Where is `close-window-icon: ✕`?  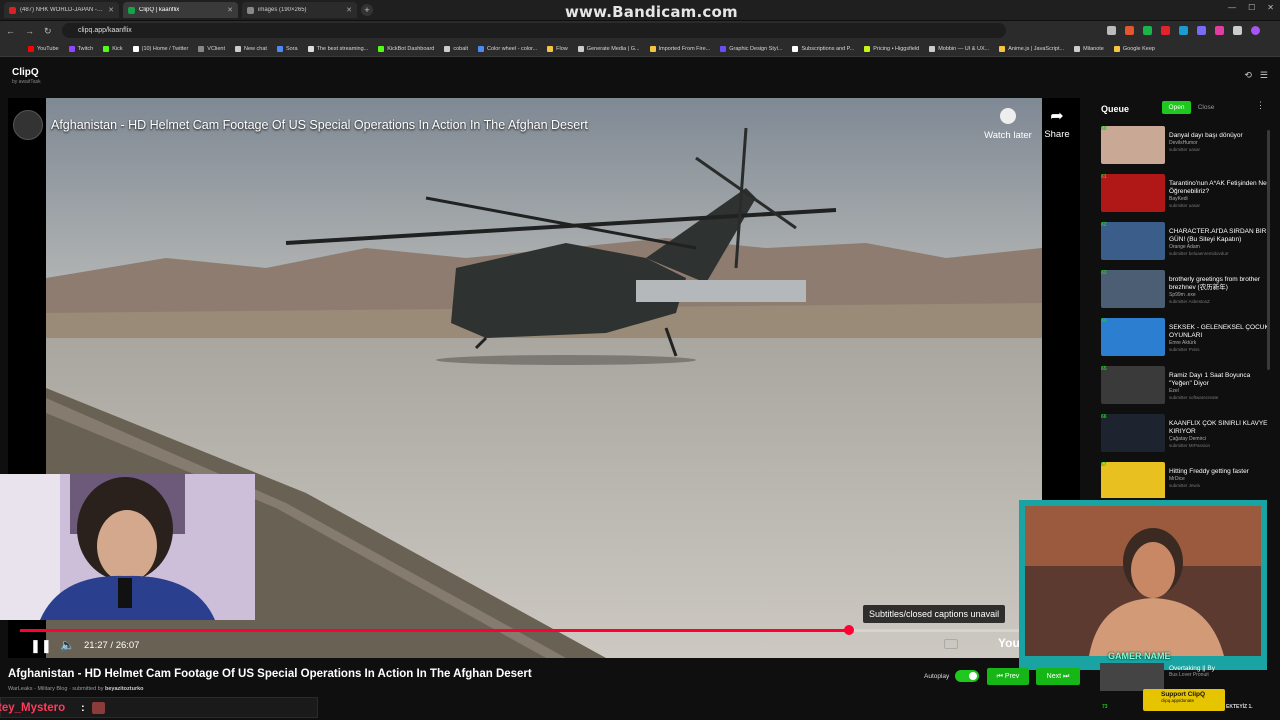 close-window-icon: ✕ is located at coordinates (1270, 7).